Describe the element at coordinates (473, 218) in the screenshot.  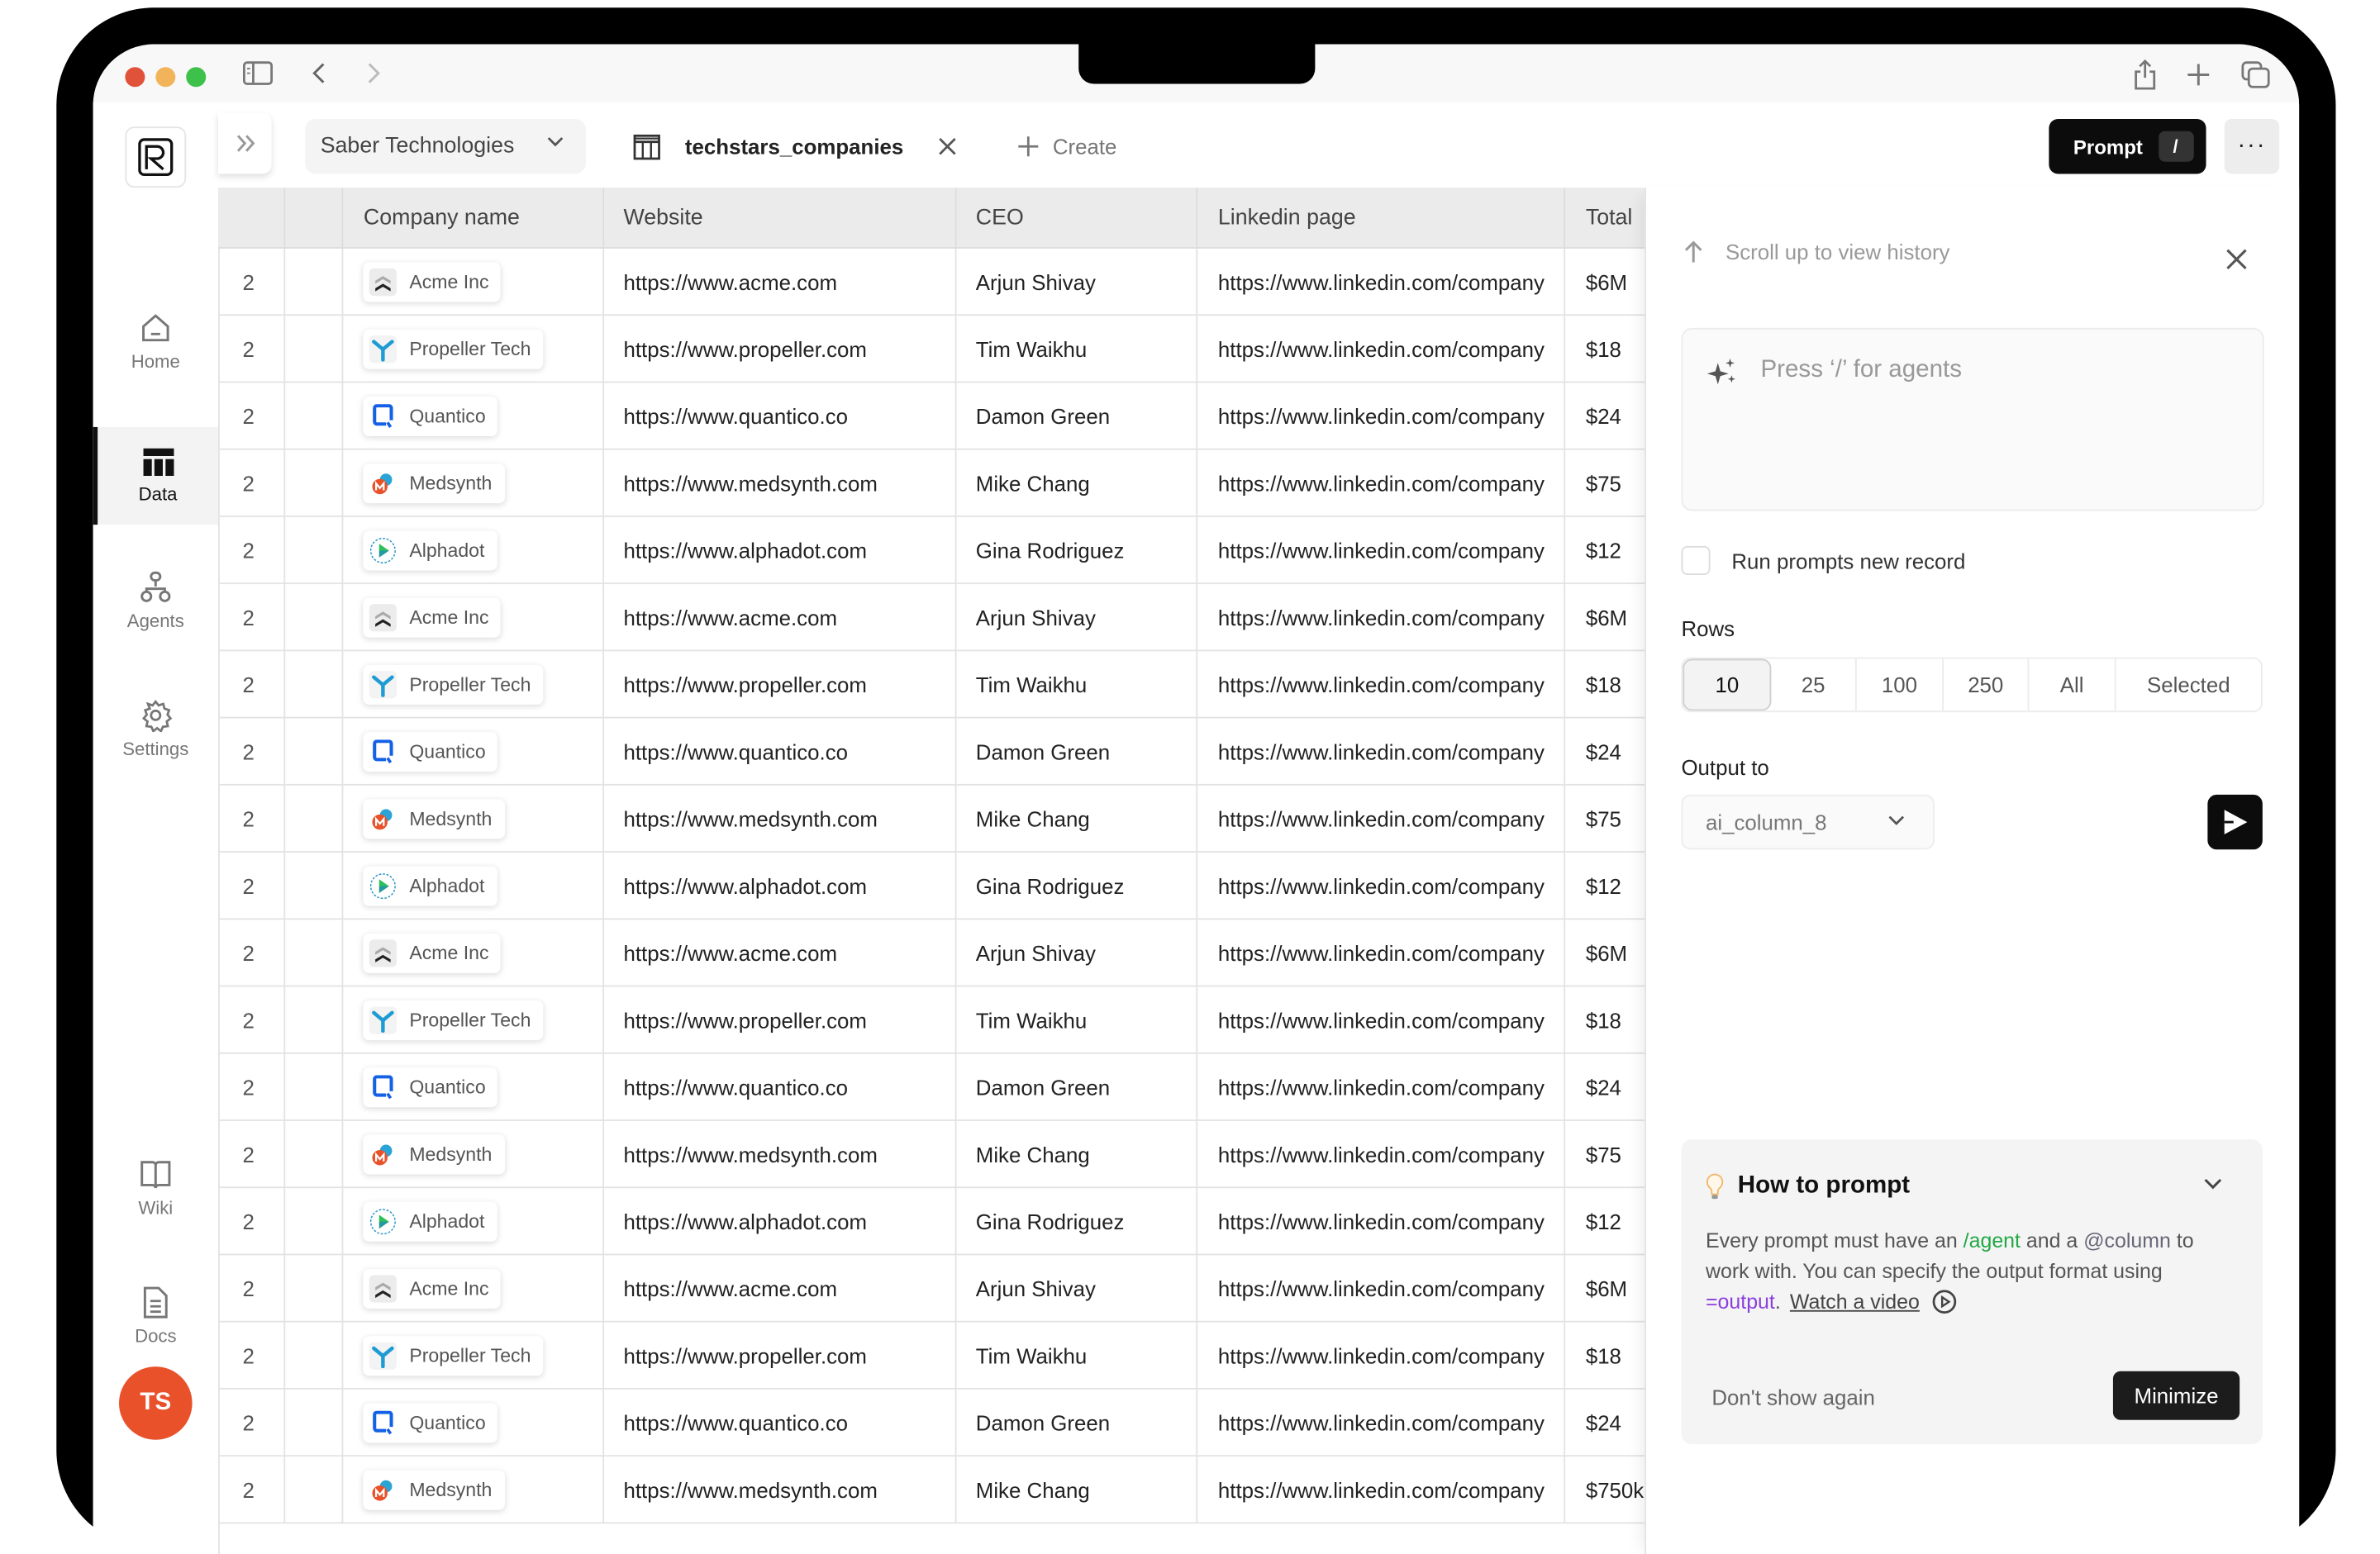
I see `column-header-company-name: Company name` at that location.